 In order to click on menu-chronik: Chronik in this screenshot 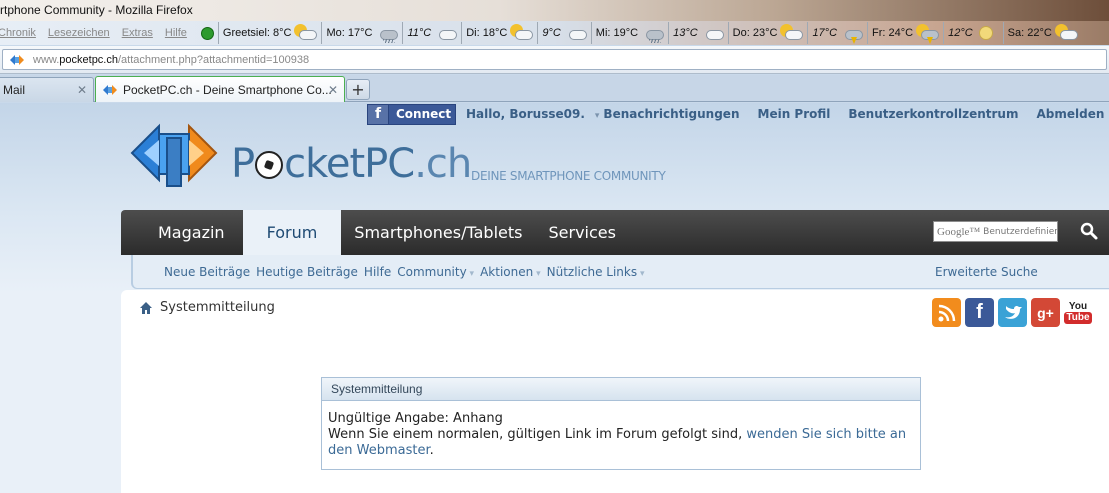, I will do `click(18, 33)`.